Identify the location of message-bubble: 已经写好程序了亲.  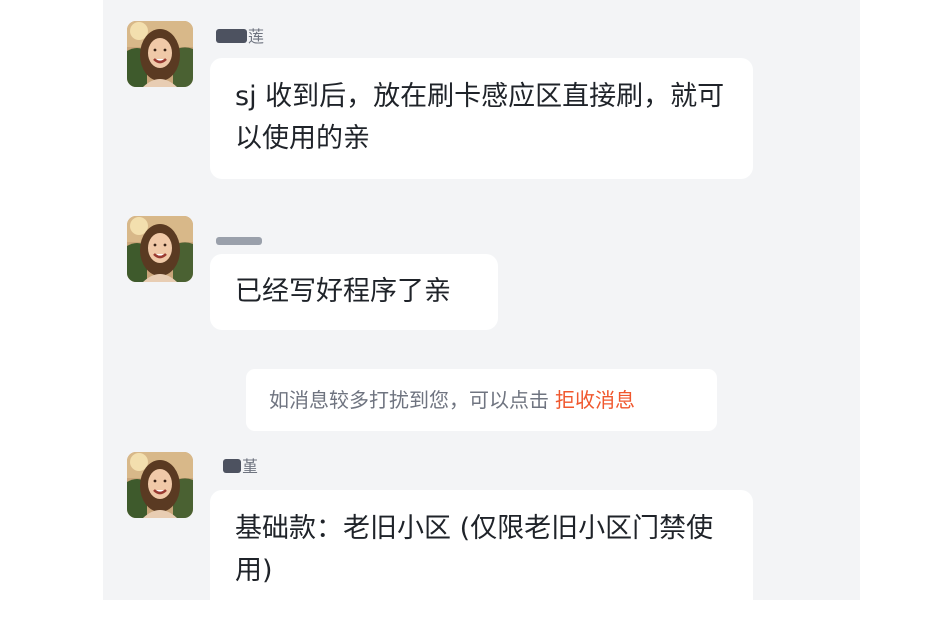
(354, 292).